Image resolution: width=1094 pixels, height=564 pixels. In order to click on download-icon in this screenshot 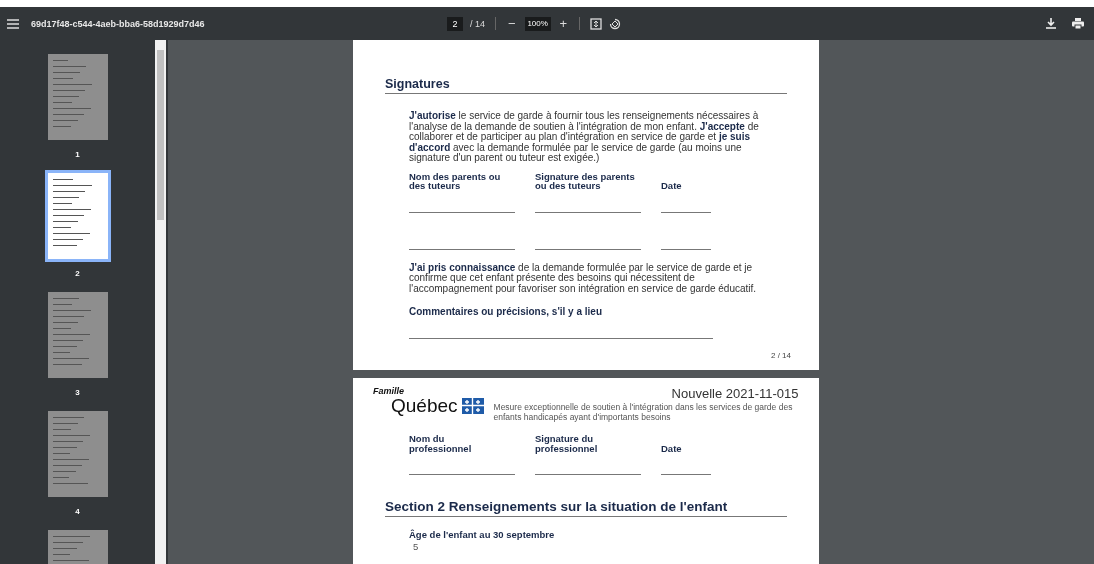, I will do `click(1051, 23)`.